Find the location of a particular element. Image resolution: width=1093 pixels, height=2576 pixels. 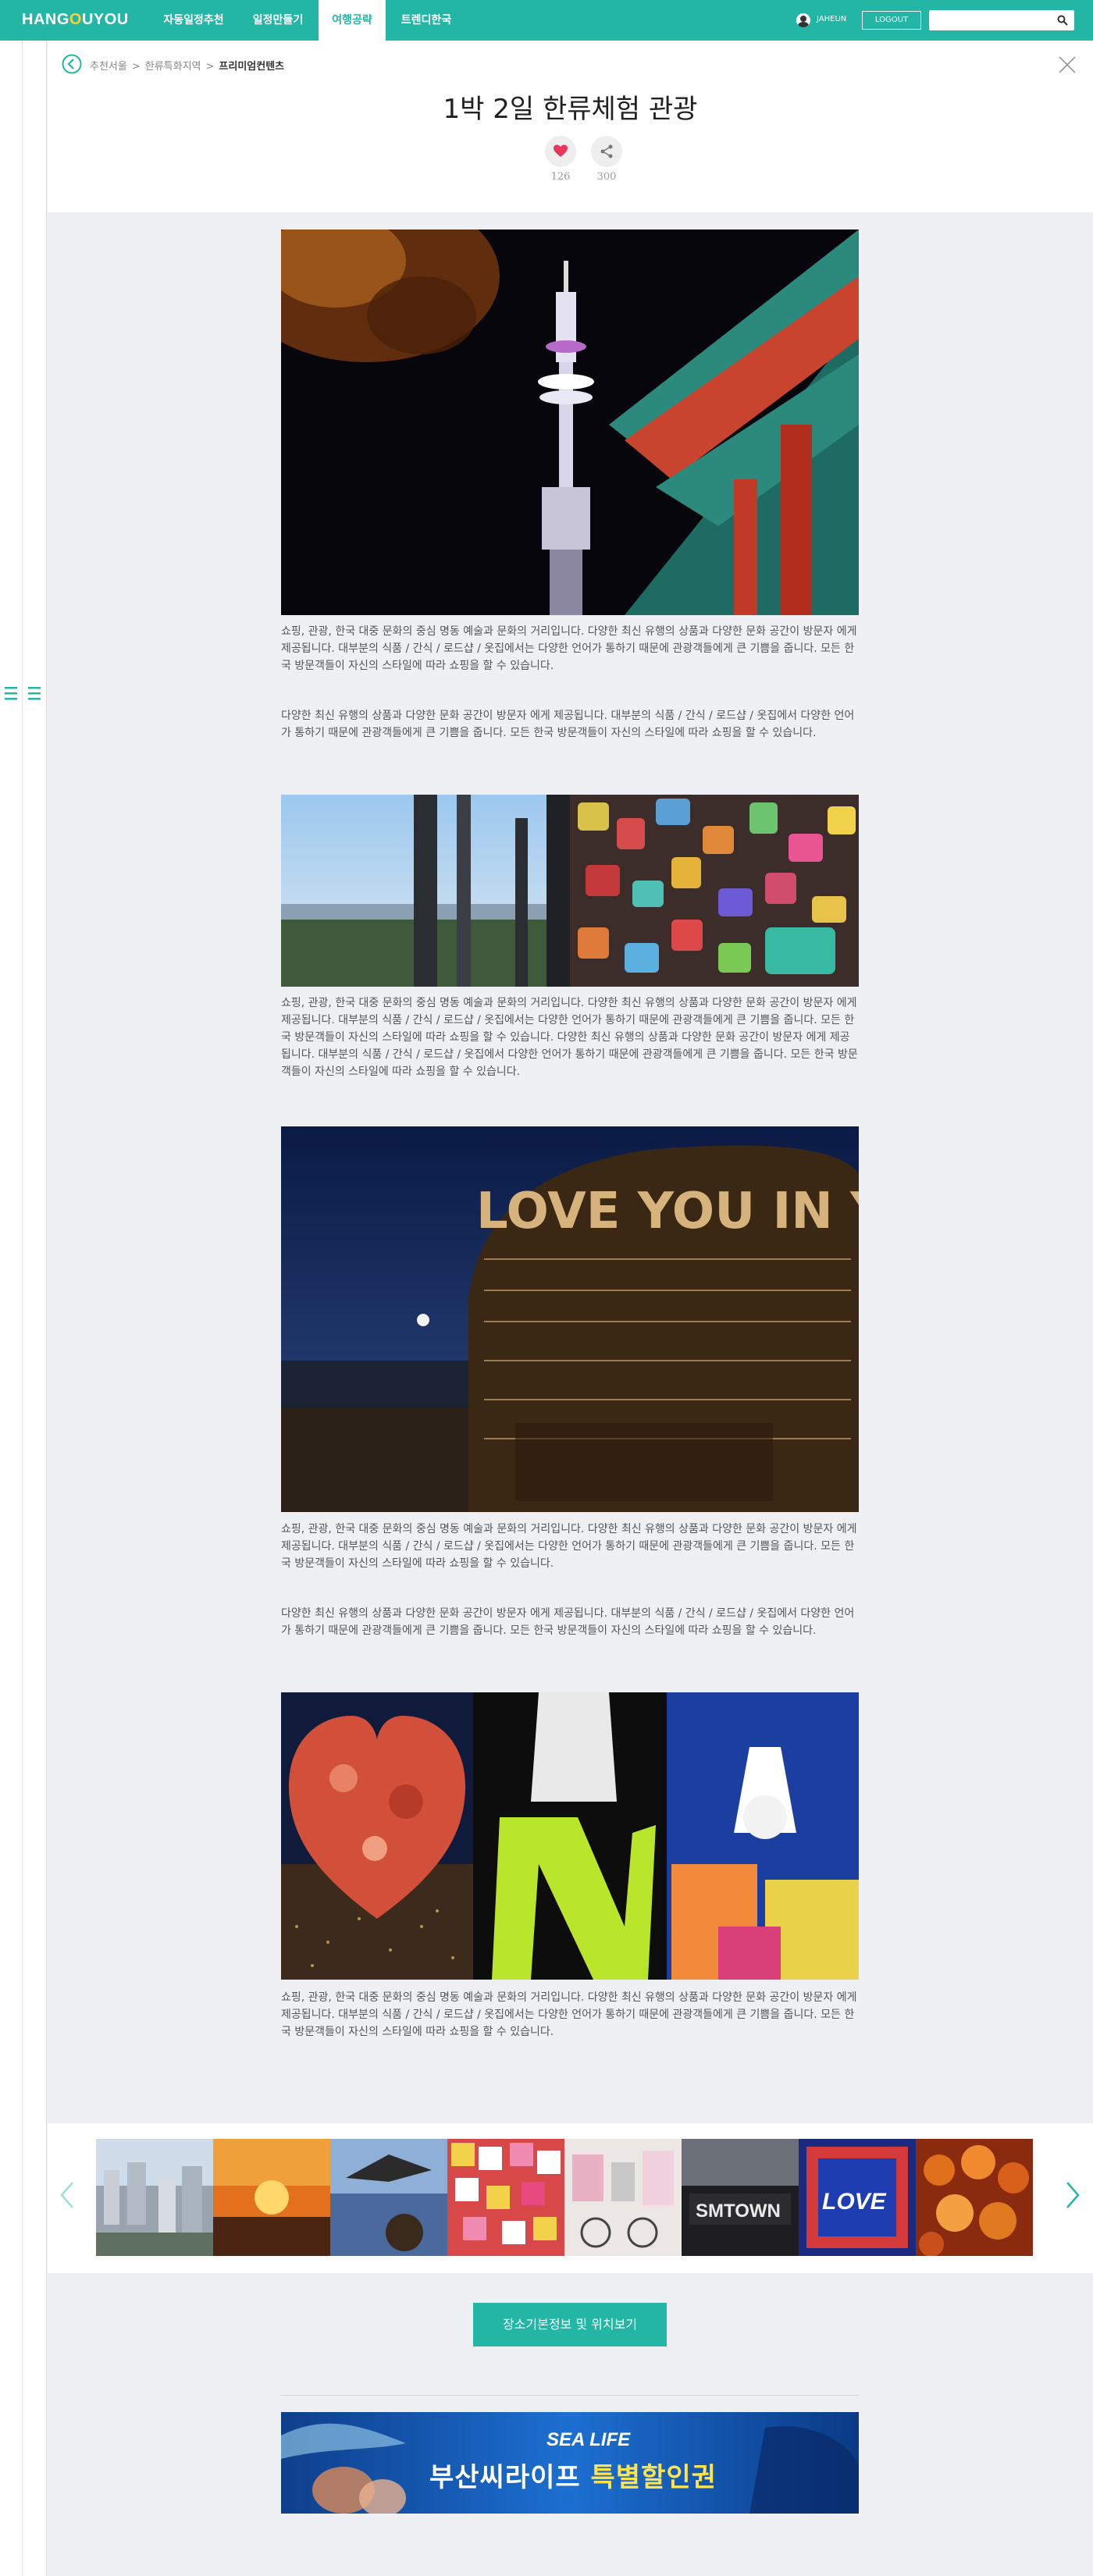

sealife-logo: SEA LIFE is located at coordinates (588, 2439).